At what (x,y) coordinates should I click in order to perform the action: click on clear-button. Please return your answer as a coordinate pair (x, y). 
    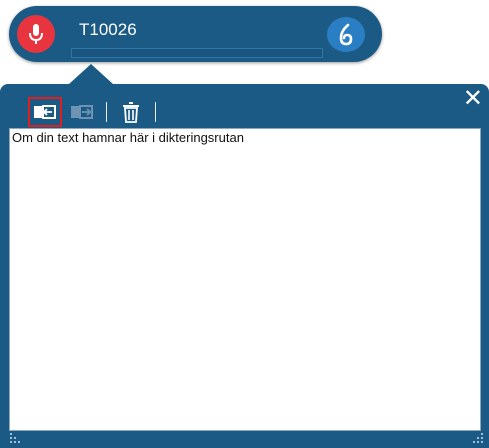
    Looking at the image, I should click on (131, 112).